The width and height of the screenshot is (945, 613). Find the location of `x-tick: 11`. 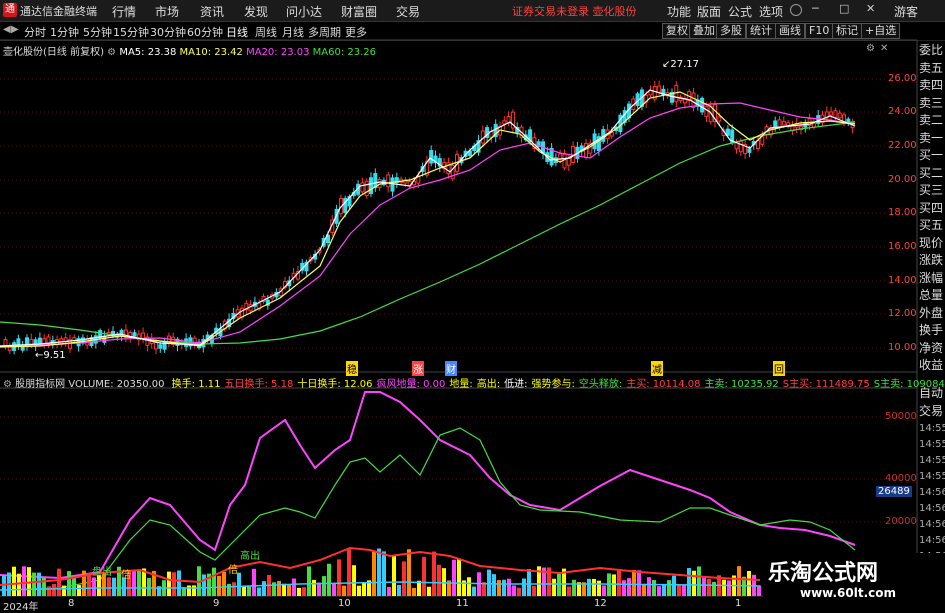

x-tick: 11 is located at coordinates (462, 603).